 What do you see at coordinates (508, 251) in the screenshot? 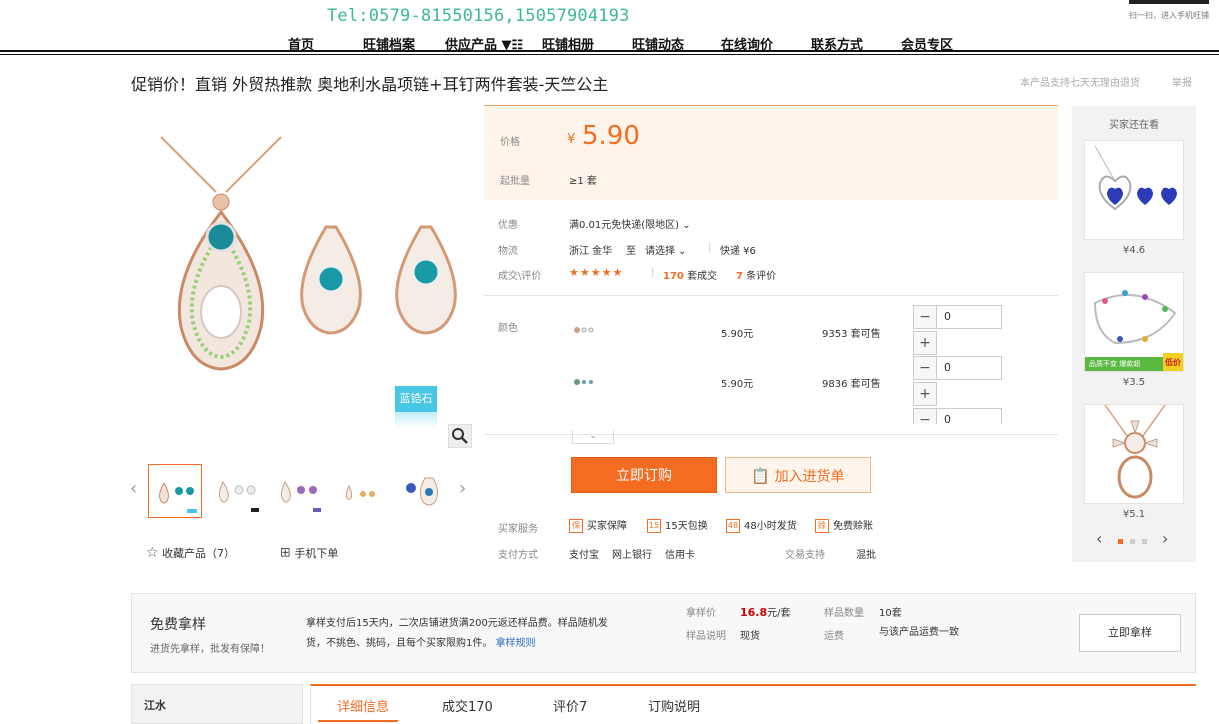
I see `logistics-label: 物流` at bounding box center [508, 251].